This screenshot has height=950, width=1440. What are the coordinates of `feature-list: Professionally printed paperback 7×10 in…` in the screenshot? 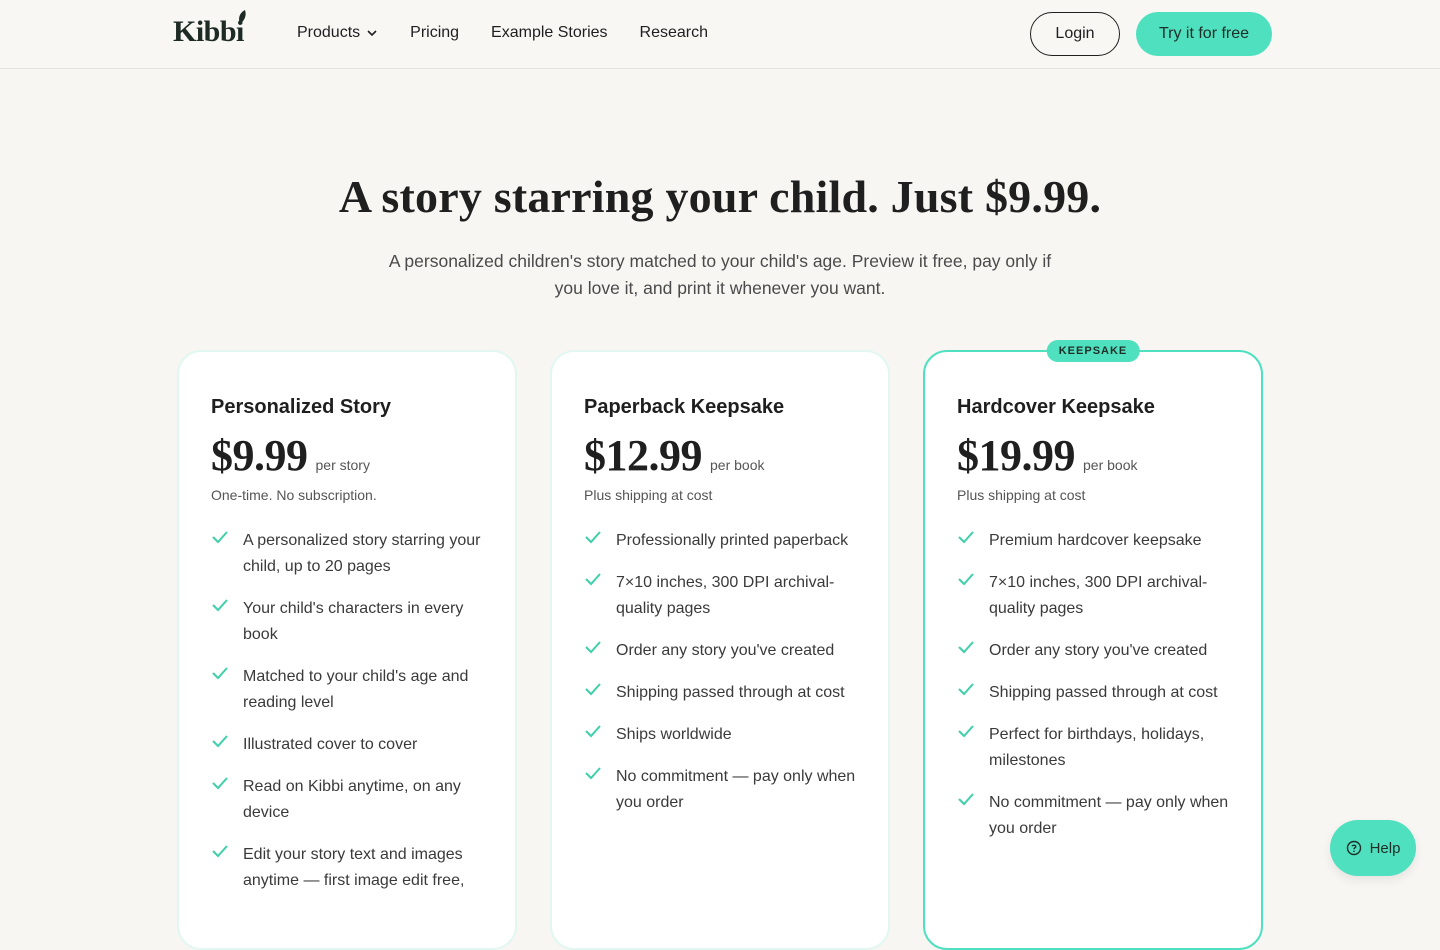 It's located at (724, 680).